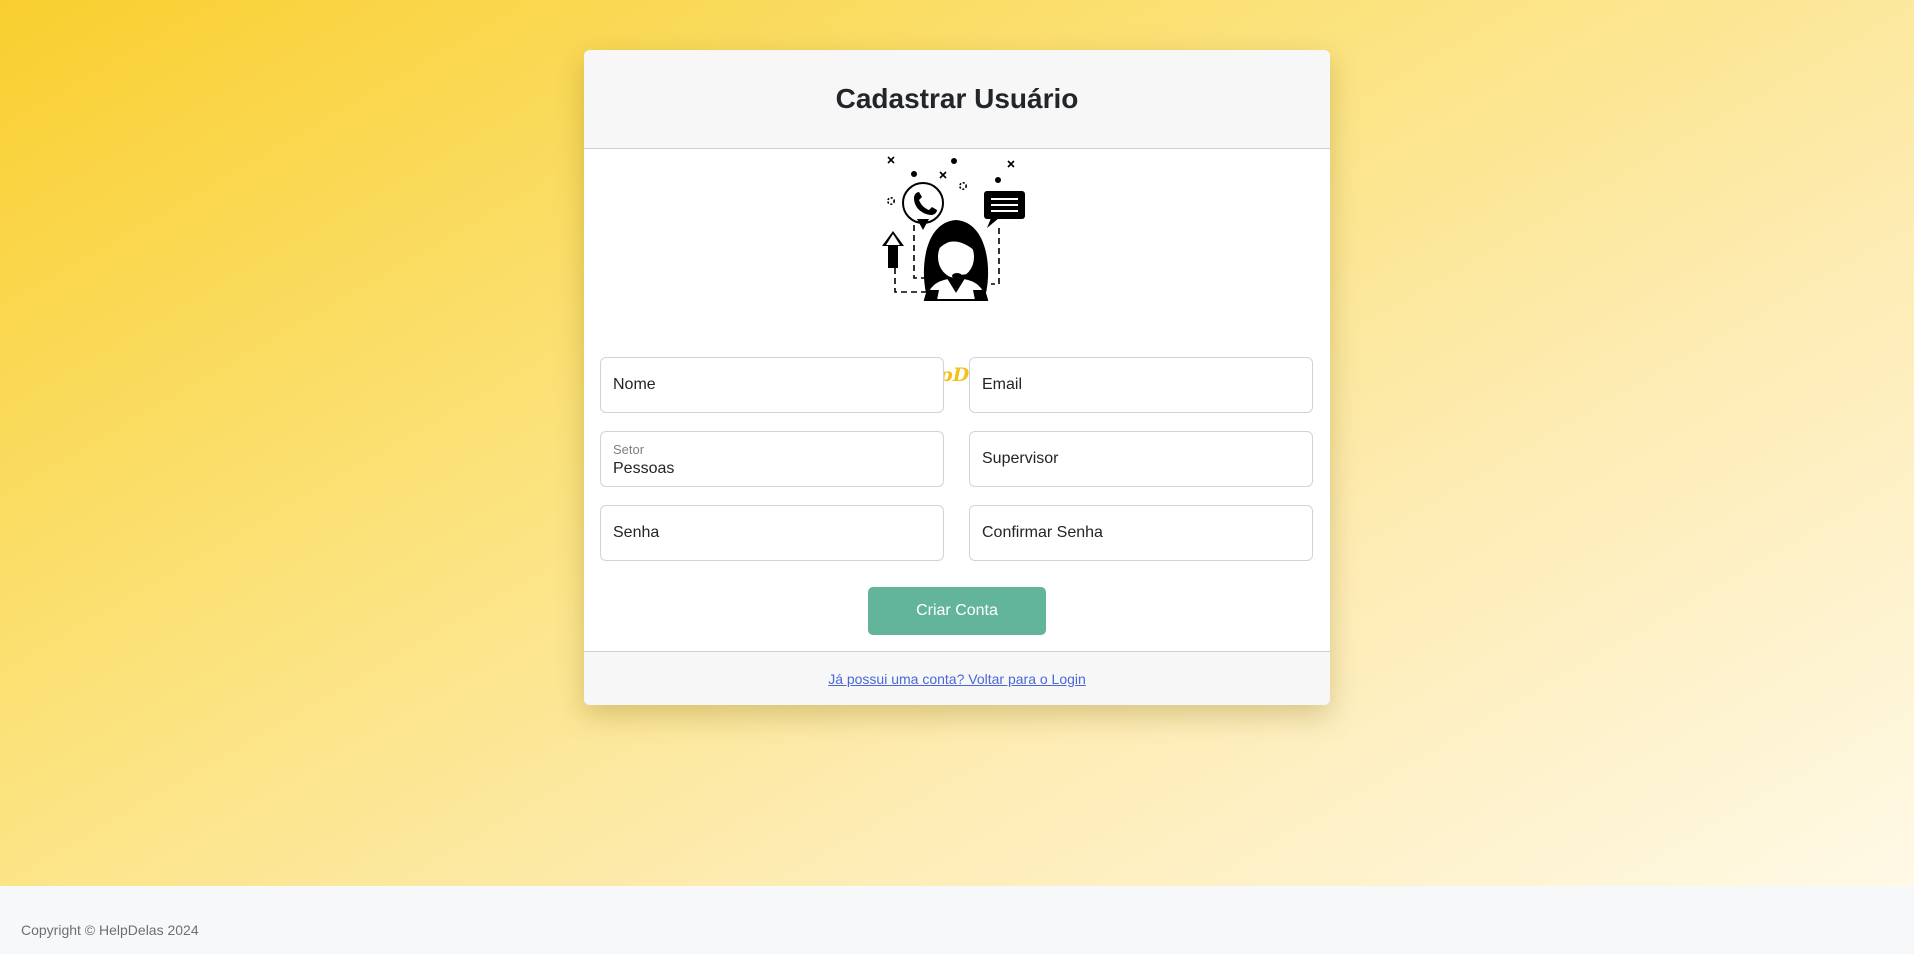 This screenshot has width=1914, height=954. I want to click on nome-field, so click(772, 385).